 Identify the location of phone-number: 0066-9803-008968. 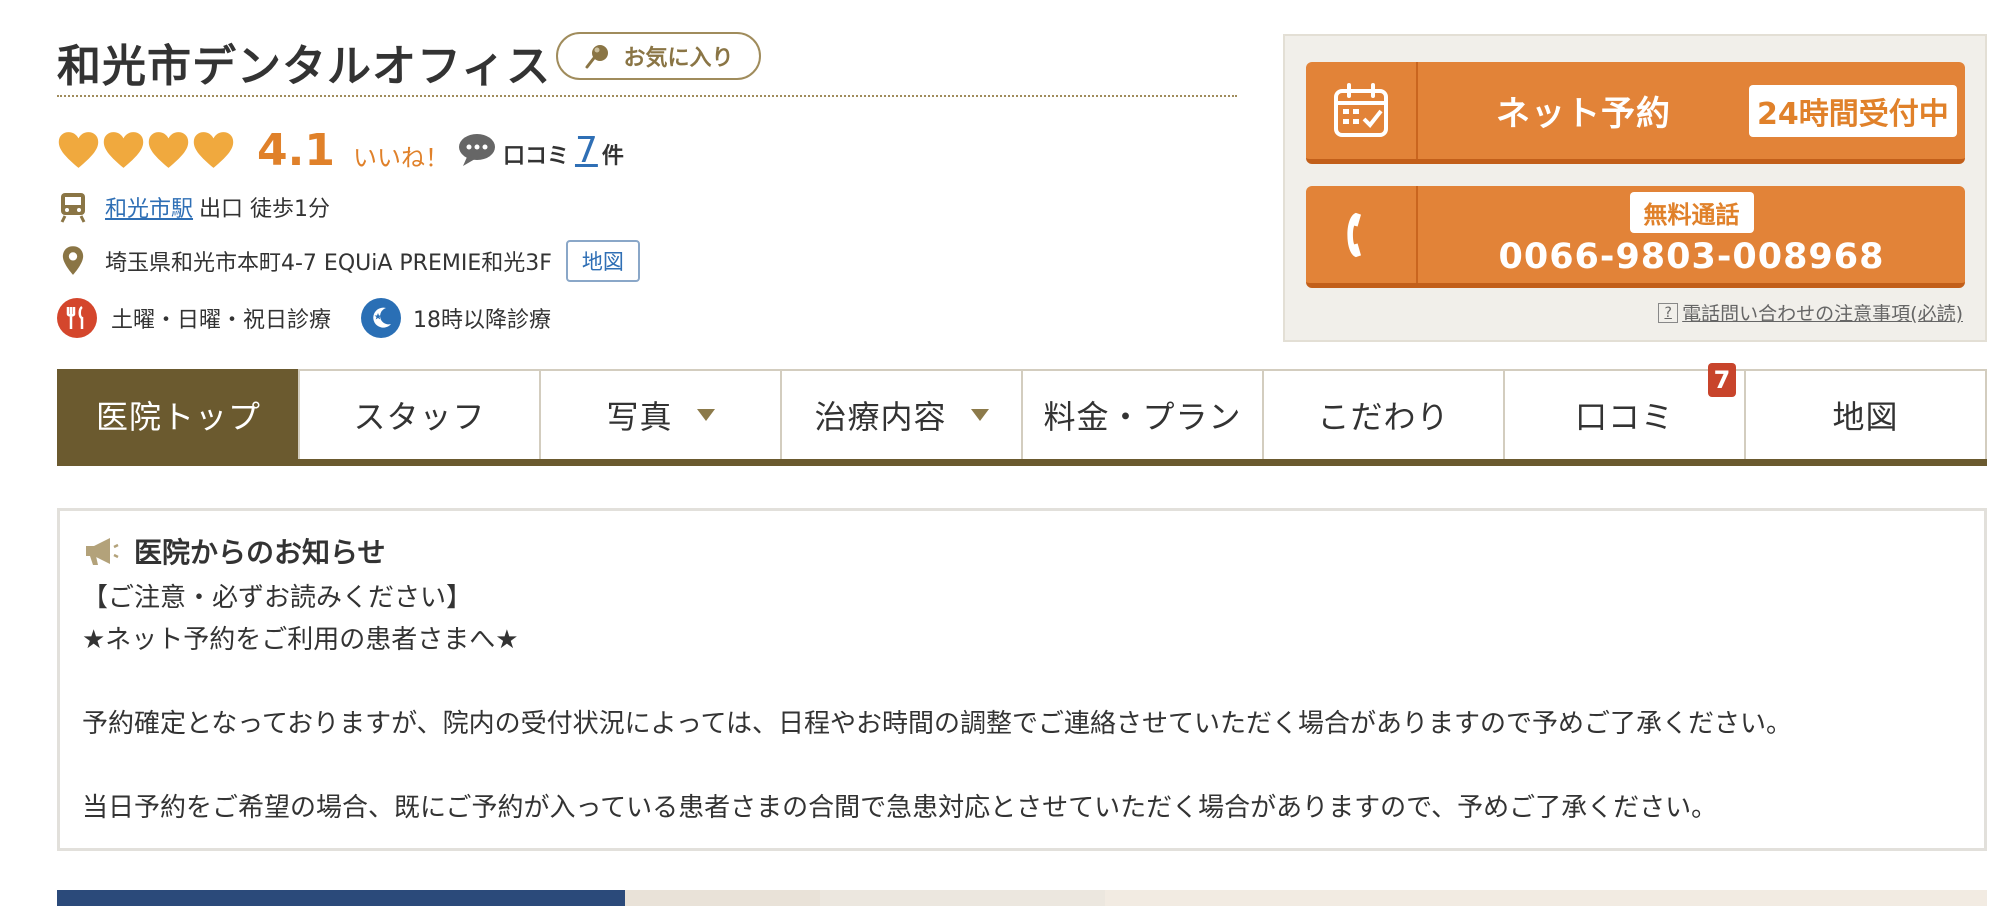
(1691, 257).